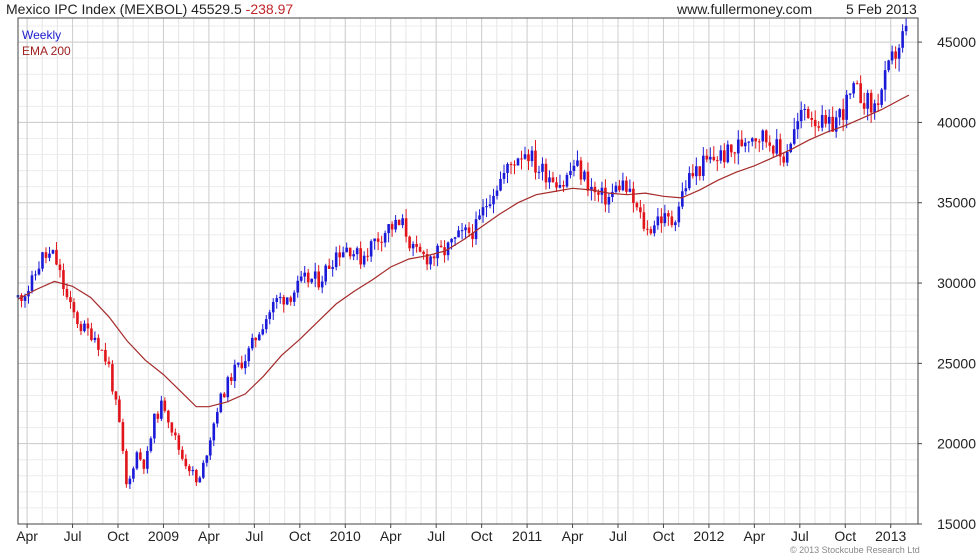  I want to click on y-tick-label: 40000, so click(956, 122).